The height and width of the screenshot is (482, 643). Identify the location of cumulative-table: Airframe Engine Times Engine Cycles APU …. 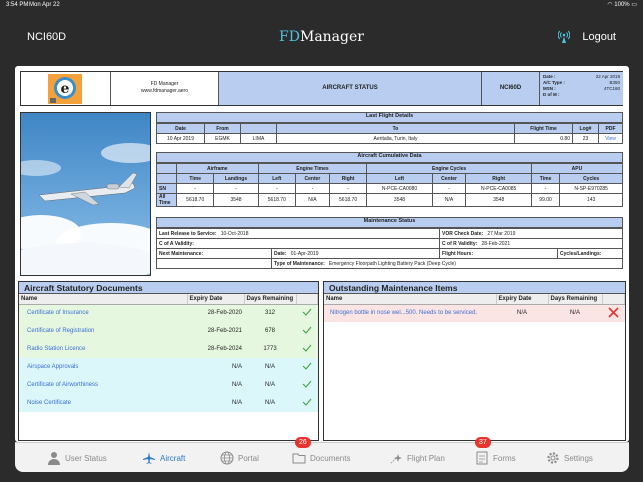
(390, 185).